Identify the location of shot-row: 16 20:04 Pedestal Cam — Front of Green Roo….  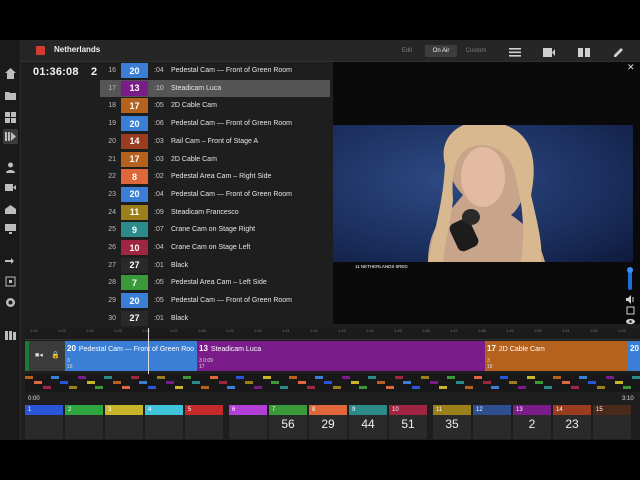
(215, 70).